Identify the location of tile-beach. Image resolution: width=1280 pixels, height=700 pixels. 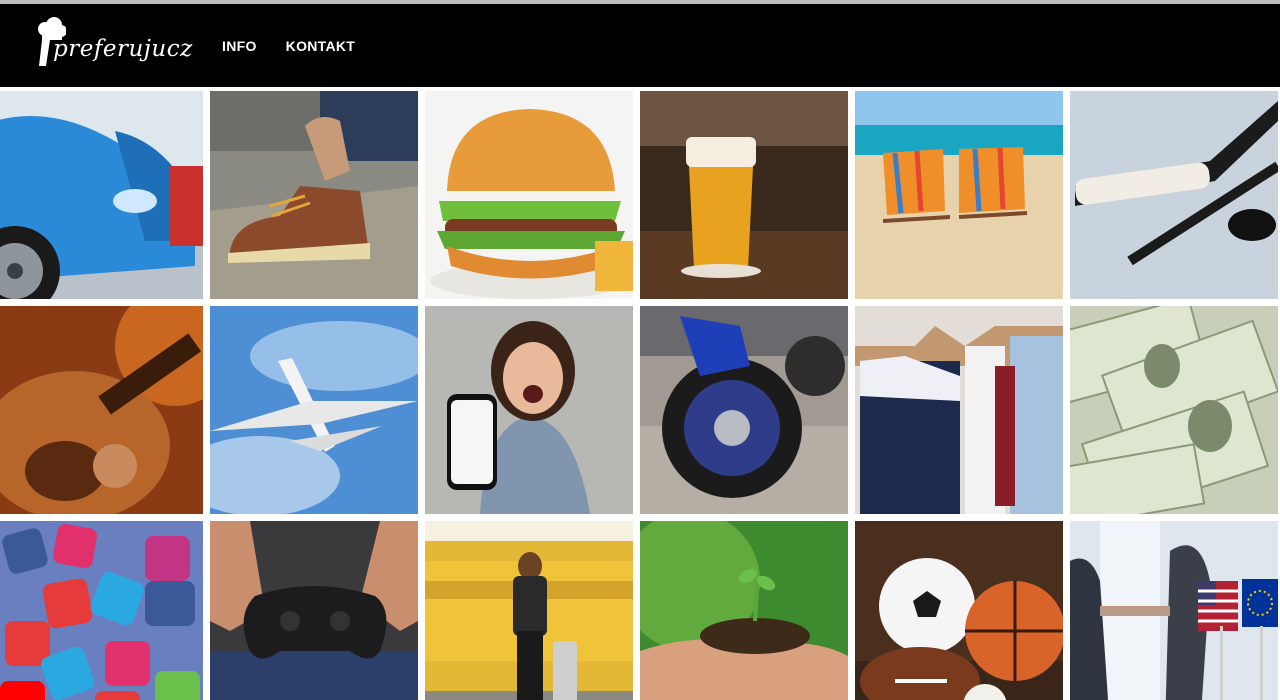
(959, 195).